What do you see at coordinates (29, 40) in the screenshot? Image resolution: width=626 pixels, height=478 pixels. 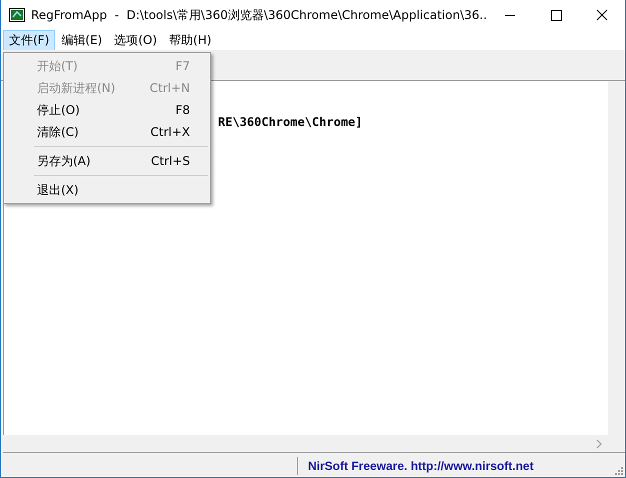 I see `menu-item: 文件(F)` at bounding box center [29, 40].